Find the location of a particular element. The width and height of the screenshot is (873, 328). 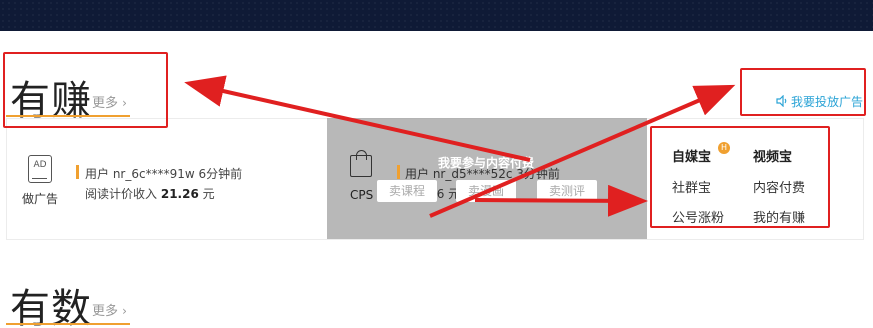

arrow-to-promo is located at coordinates (582, 151).